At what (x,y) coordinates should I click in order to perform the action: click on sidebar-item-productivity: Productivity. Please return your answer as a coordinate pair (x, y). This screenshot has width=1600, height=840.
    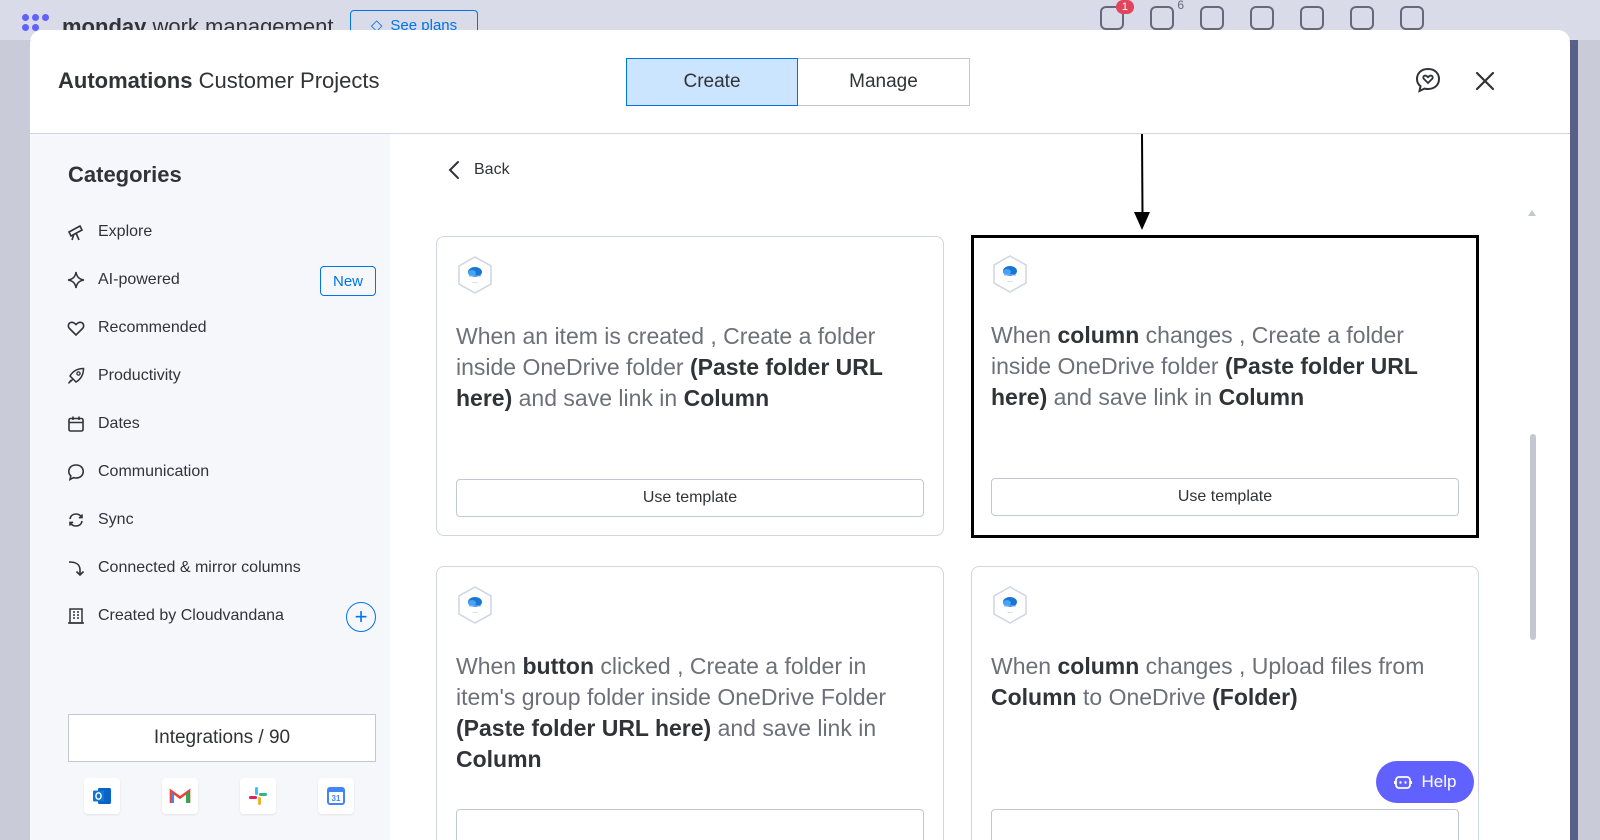
    Looking at the image, I should click on (221, 376).